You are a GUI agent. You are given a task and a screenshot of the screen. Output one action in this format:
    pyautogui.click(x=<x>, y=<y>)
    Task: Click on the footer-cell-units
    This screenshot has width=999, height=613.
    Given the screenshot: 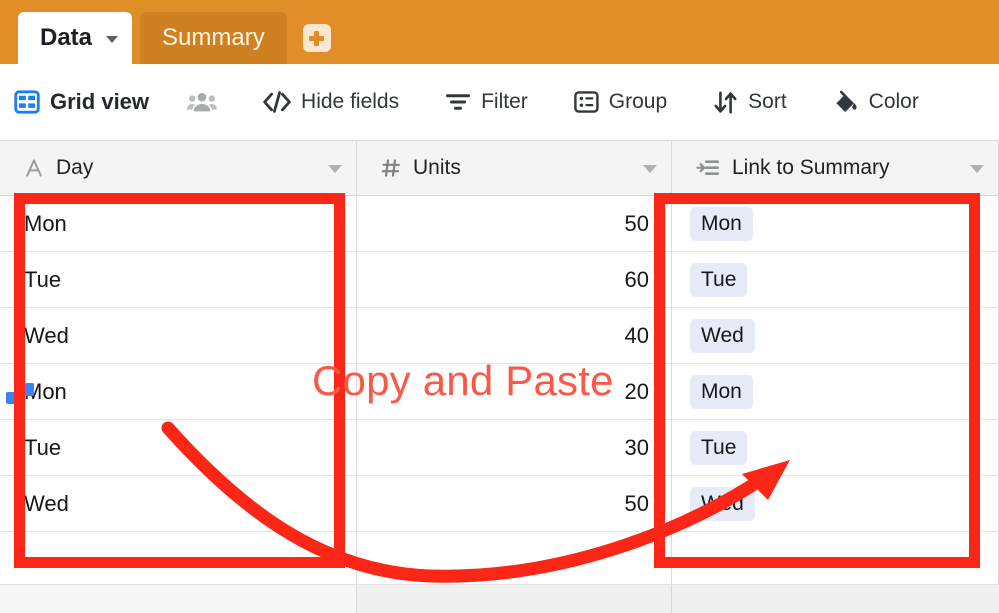 What is the action you would take?
    pyautogui.click(x=514, y=599)
    